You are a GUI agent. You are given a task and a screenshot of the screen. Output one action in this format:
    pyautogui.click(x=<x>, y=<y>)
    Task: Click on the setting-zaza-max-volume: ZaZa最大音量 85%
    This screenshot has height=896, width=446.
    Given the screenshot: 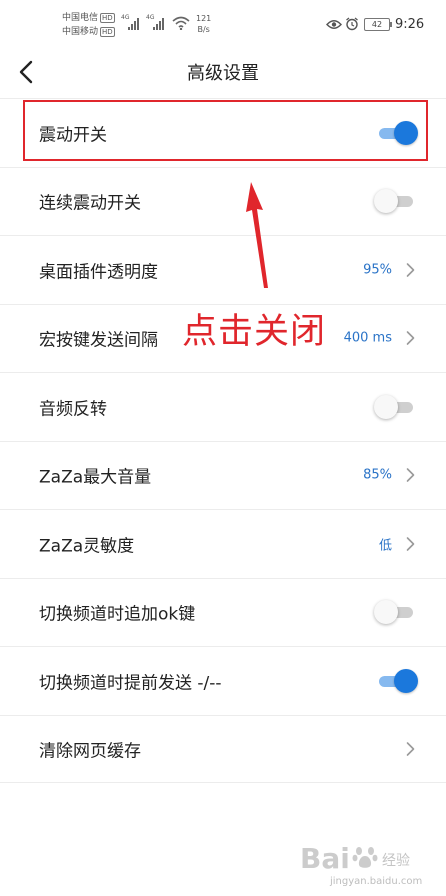 What is the action you would take?
    pyautogui.click(x=223, y=475)
    